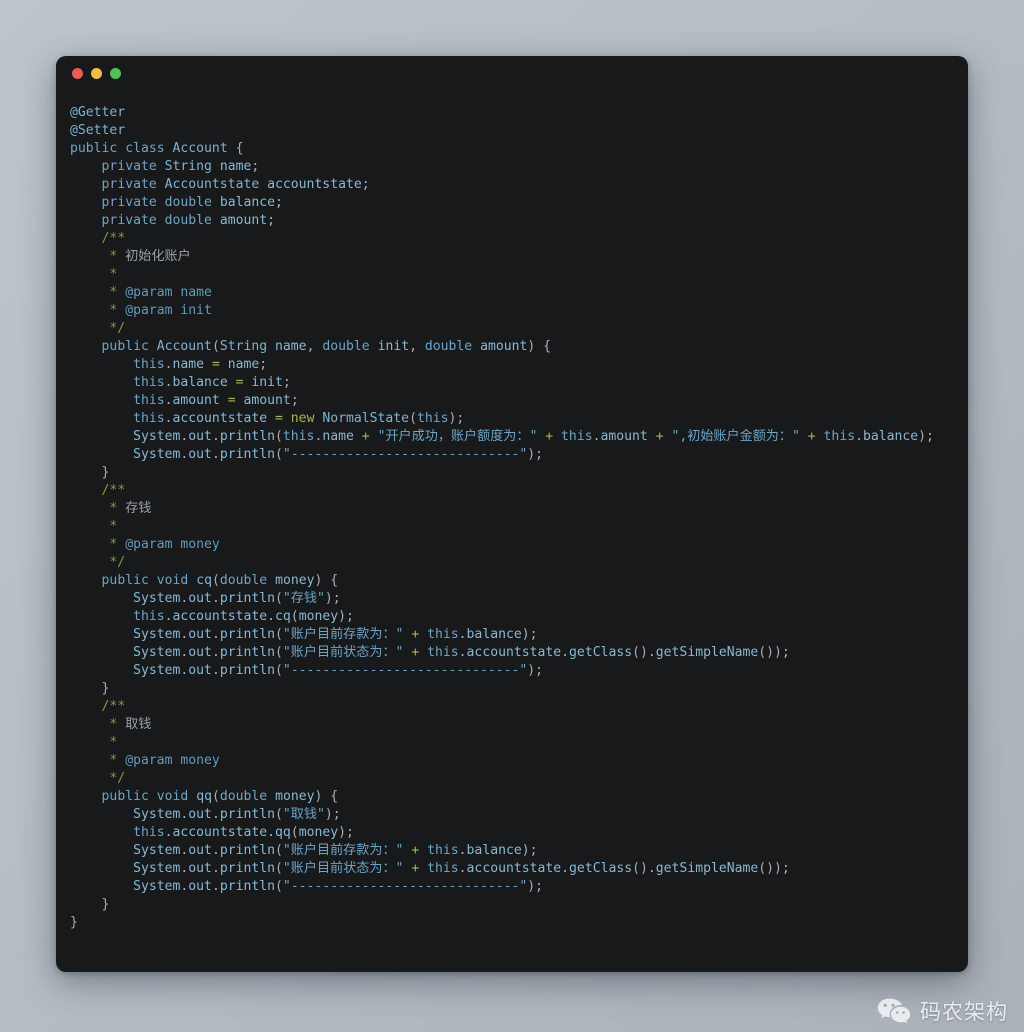 This screenshot has width=1024, height=1032. I want to click on code-token: new, so click(302, 418).